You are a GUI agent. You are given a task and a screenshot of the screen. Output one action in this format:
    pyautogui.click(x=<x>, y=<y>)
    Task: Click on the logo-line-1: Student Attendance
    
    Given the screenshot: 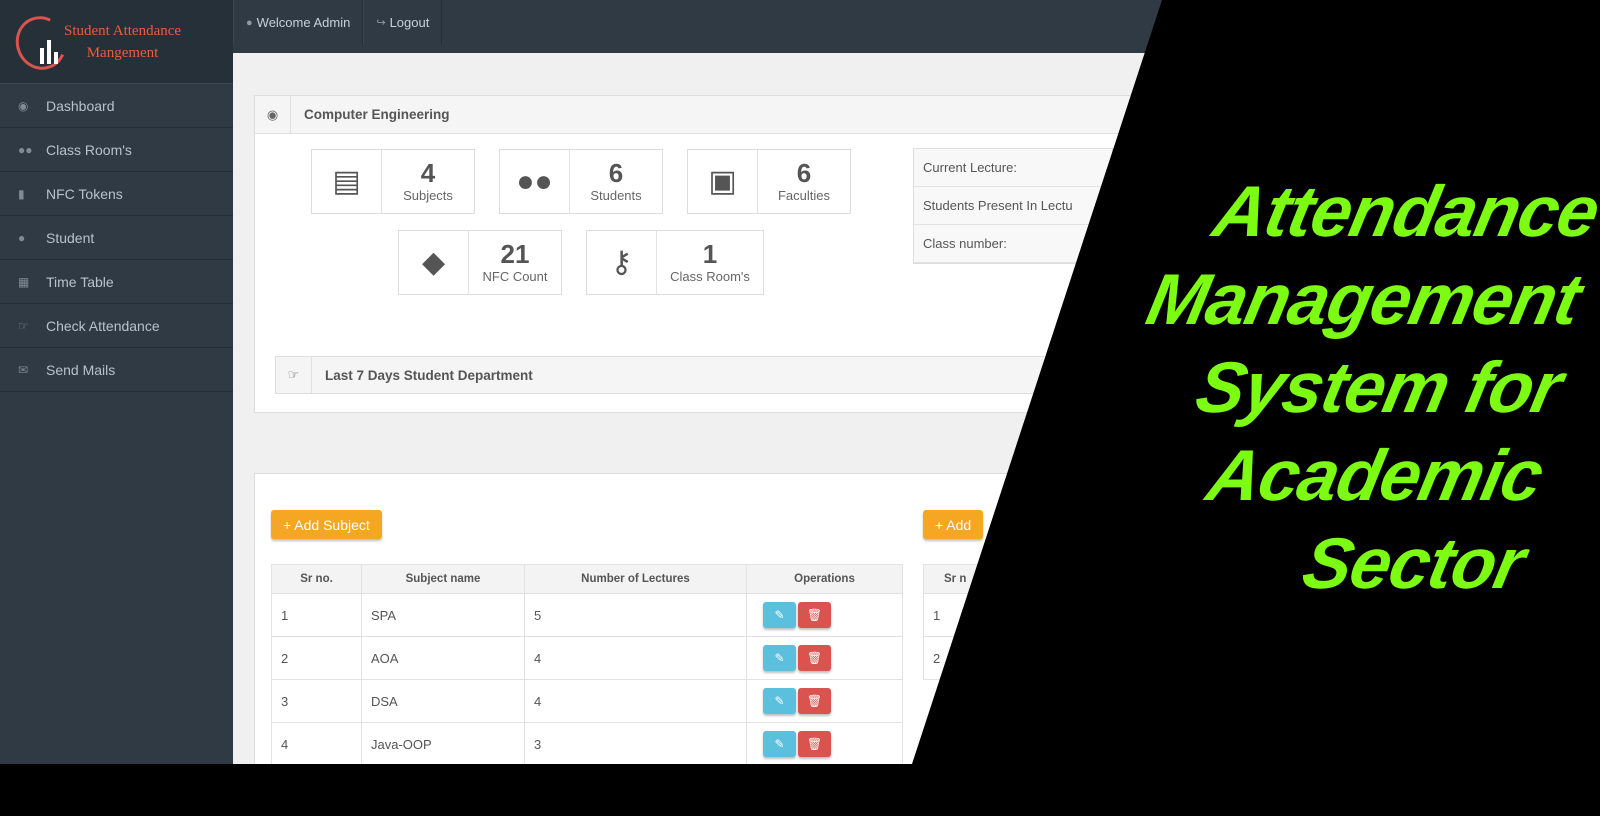 What is the action you would take?
    pyautogui.click(x=123, y=30)
    